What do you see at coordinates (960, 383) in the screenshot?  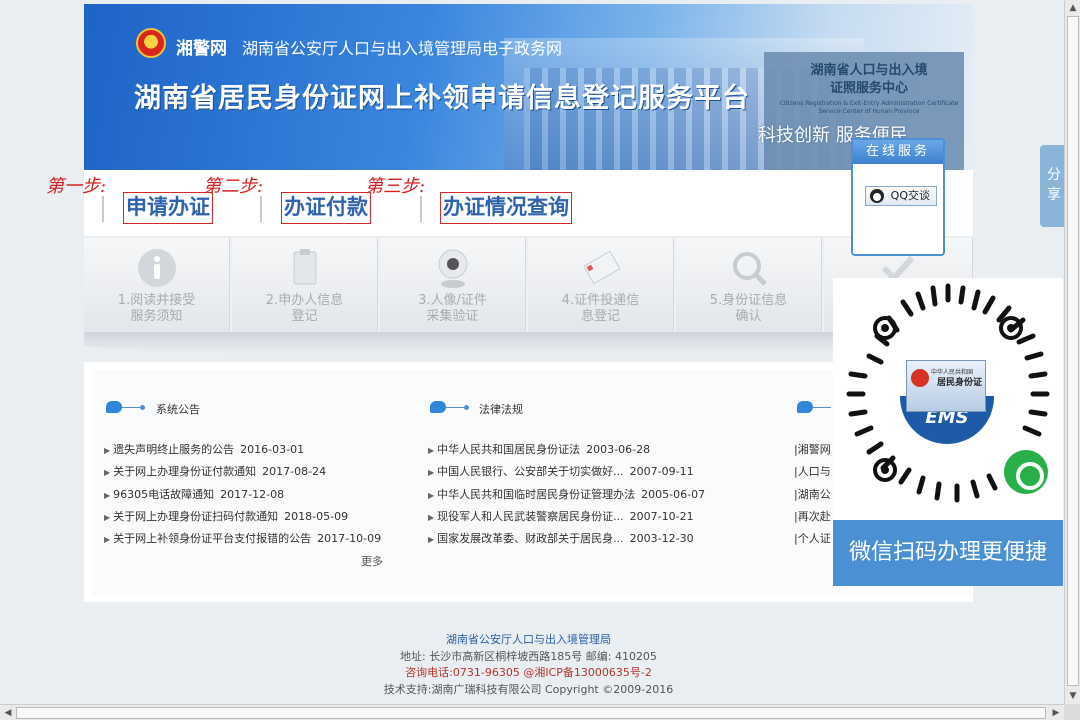 I see `id-card-title-text: 居民身份证` at bounding box center [960, 383].